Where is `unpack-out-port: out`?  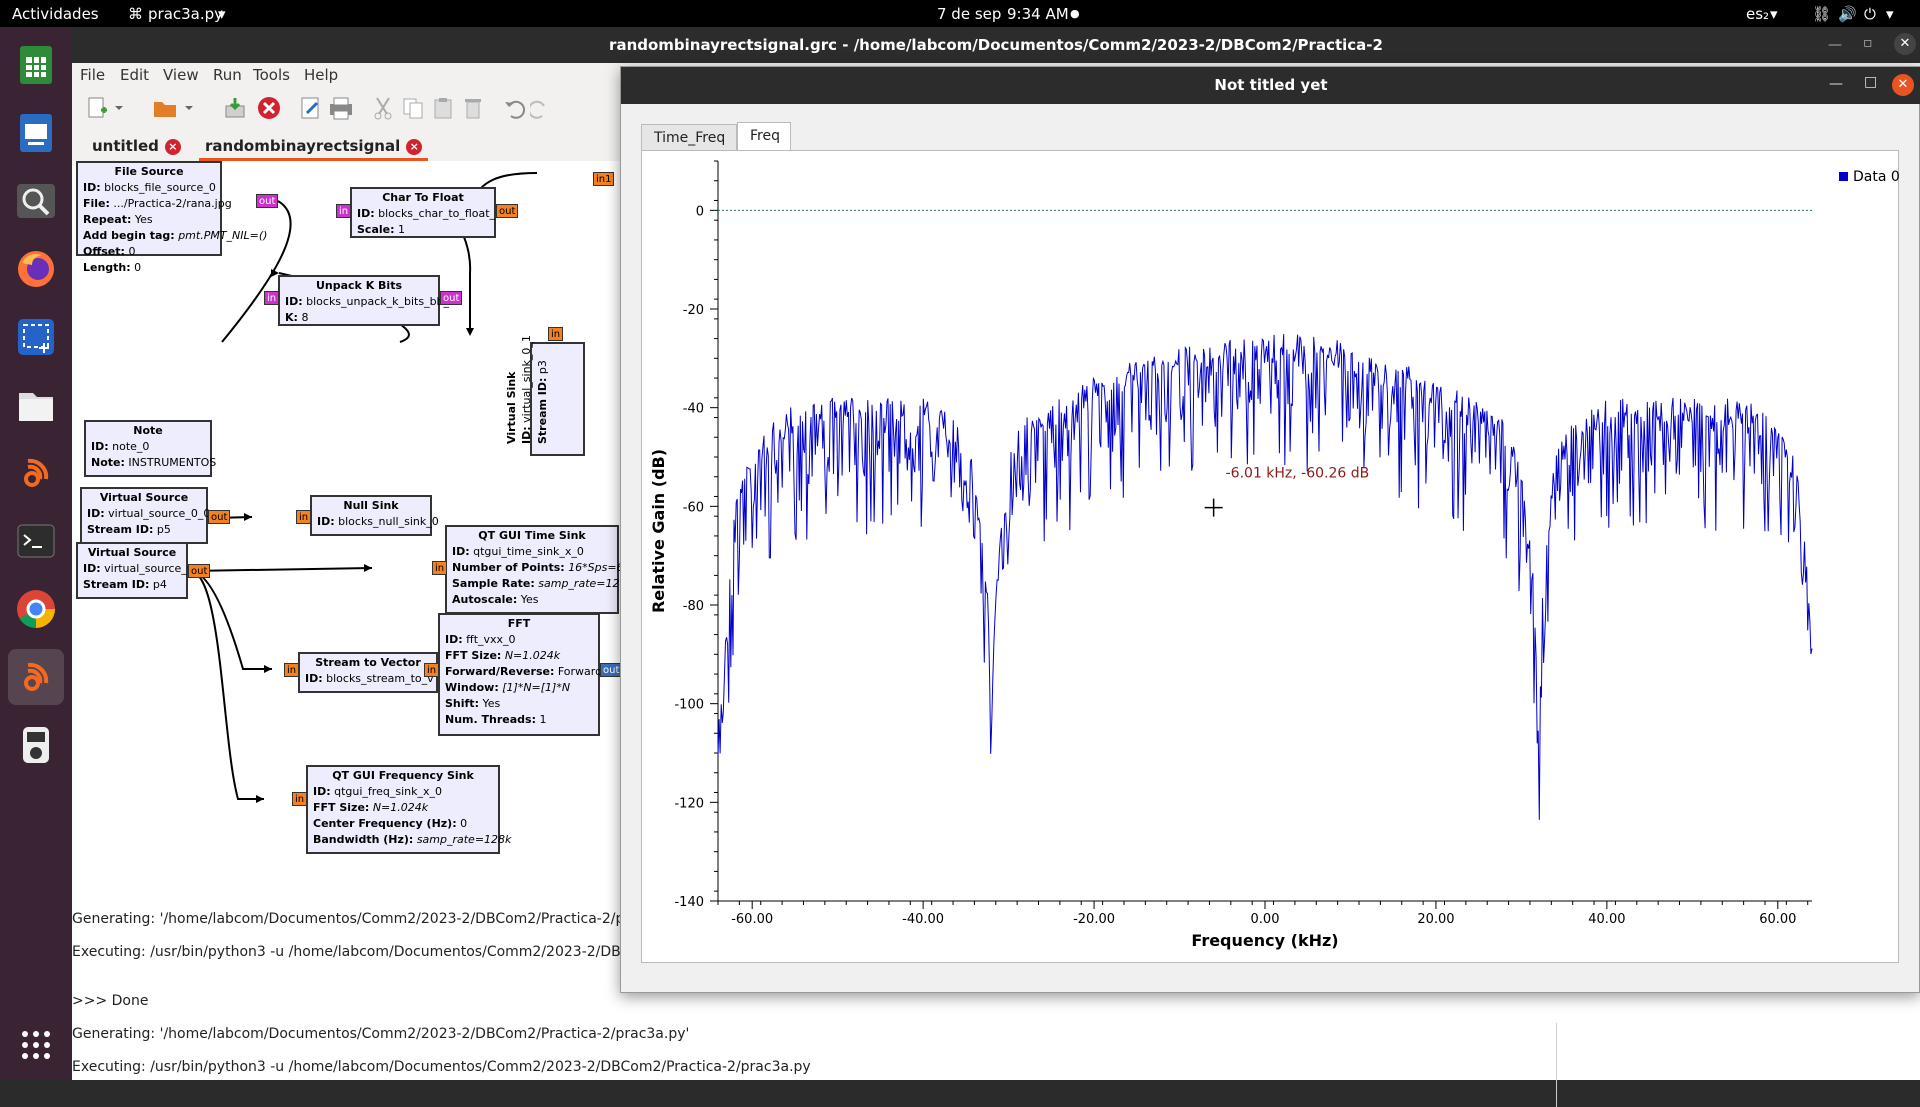
unpack-out-port: out is located at coordinates (451, 298).